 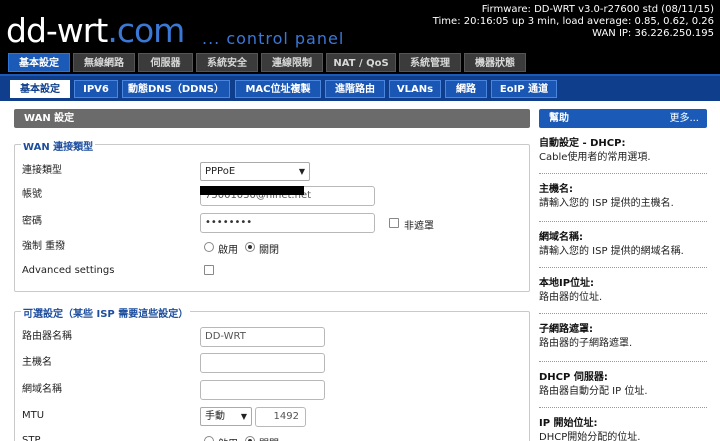 I want to click on subtab-advanced-routing: 進階路由, so click(x=355, y=89).